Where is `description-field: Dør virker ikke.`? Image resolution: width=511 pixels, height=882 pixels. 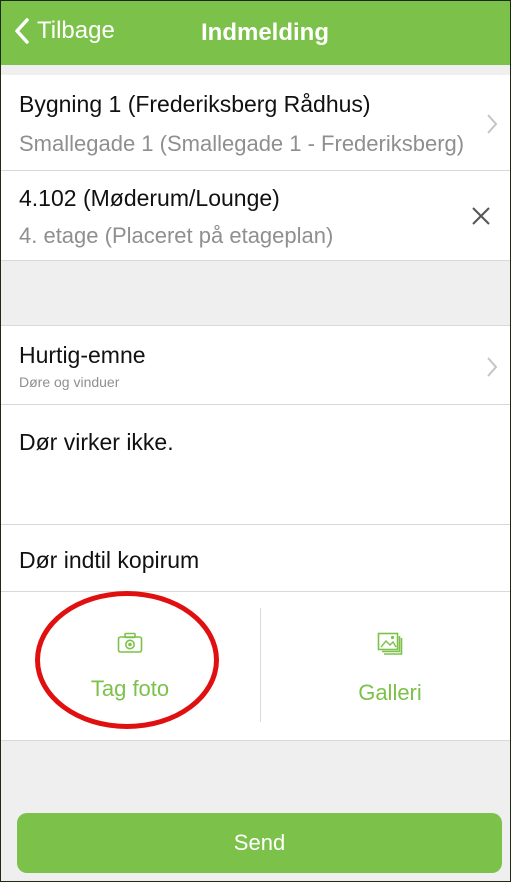
description-field: Dør virker ikke. is located at coordinates (255, 465).